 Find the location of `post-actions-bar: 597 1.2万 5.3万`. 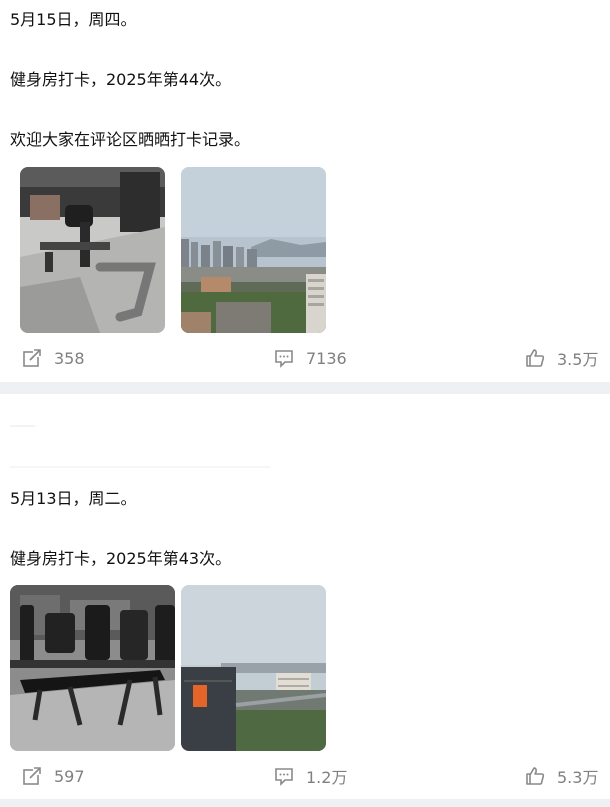

post-actions-bar: 597 1.2万 5.3万 is located at coordinates (305, 776).